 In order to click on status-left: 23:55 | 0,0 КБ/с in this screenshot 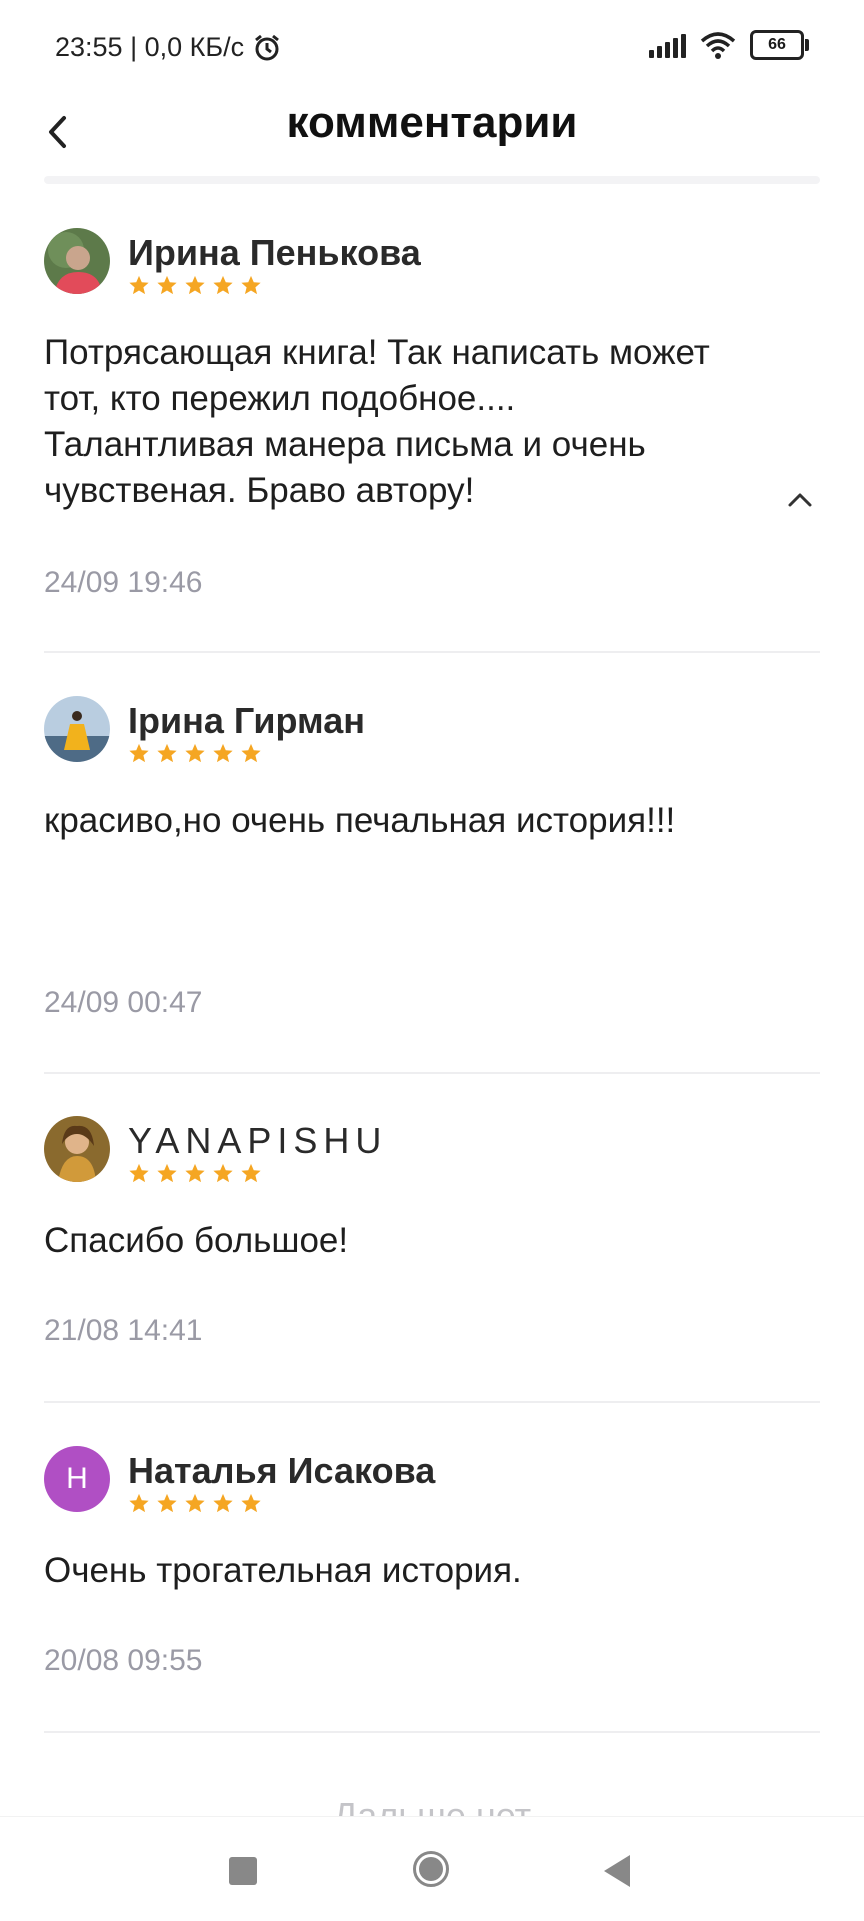, I will do `click(168, 47)`.